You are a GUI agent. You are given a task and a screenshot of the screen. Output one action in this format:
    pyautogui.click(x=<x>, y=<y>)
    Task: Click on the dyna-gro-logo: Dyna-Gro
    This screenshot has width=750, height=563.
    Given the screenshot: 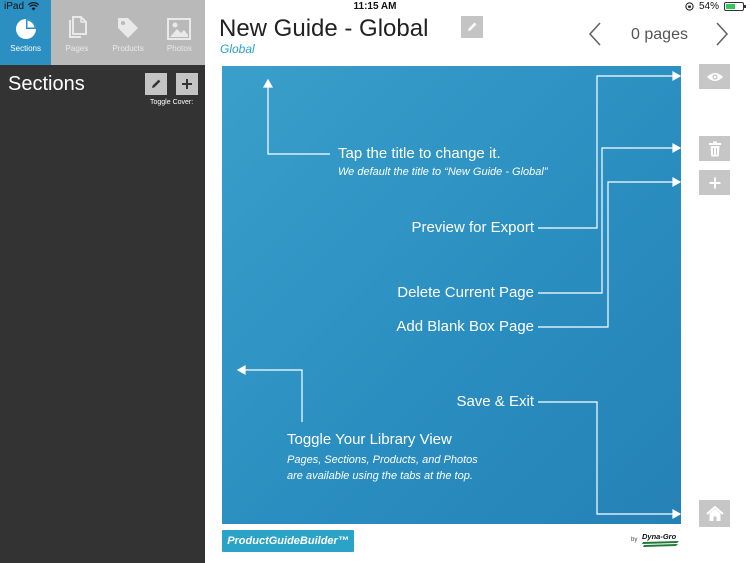 What is the action you would take?
    pyautogui.click(x=660, y=539)
    